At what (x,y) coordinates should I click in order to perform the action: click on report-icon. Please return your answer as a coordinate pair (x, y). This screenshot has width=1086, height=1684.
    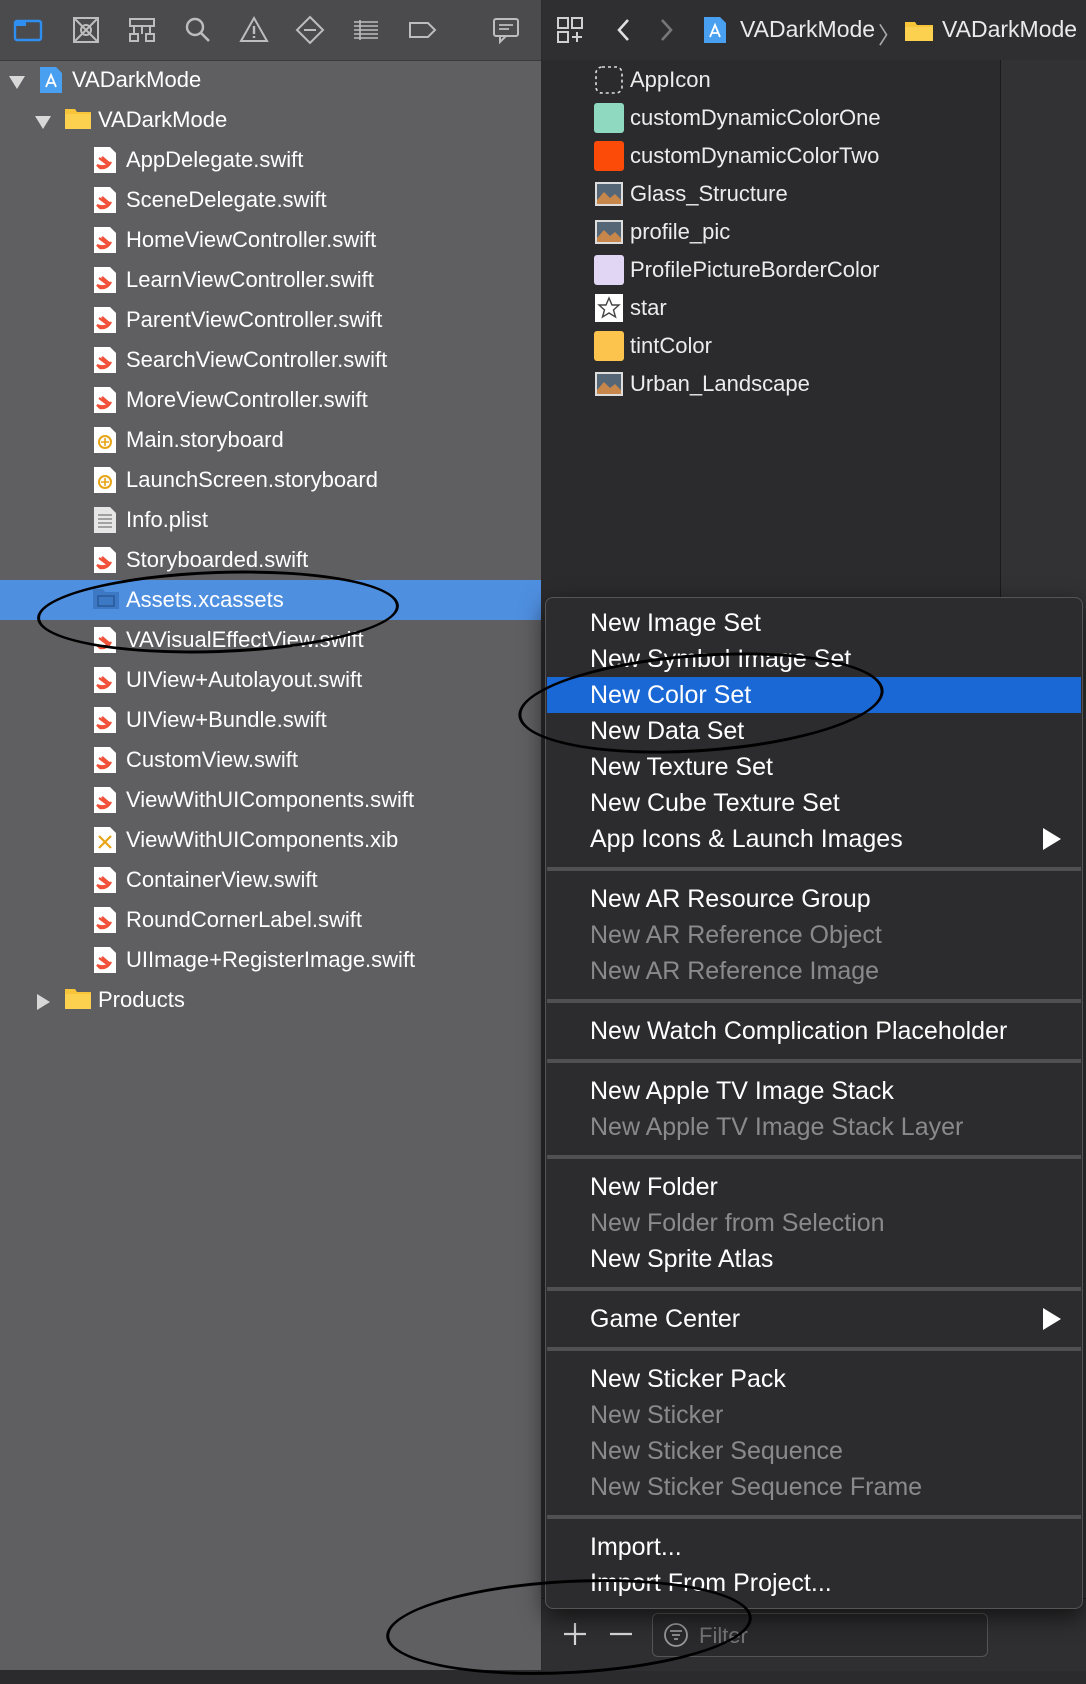
    Looking at the image, I should click on (506, 30).